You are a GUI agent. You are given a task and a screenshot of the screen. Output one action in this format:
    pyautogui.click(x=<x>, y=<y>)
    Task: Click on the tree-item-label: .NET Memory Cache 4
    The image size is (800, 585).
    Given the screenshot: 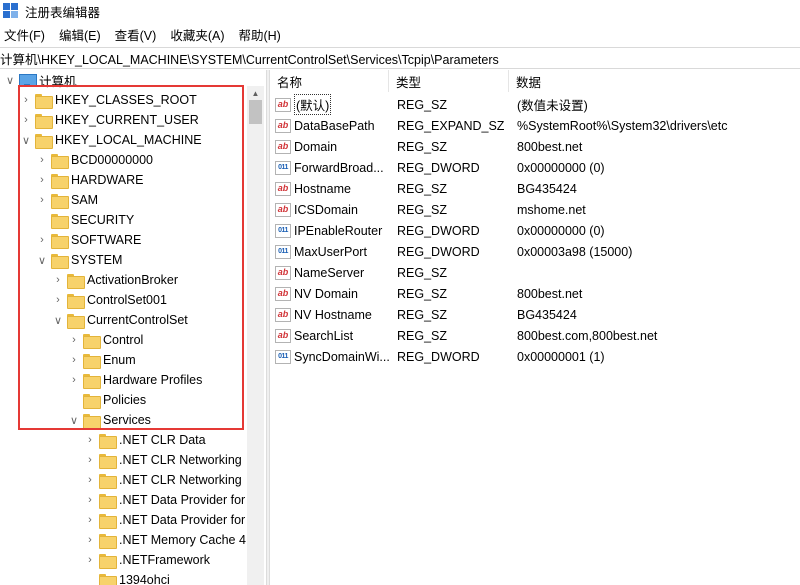 What is the action you would take?
    pyautogui.click(x=182, y=540)
    